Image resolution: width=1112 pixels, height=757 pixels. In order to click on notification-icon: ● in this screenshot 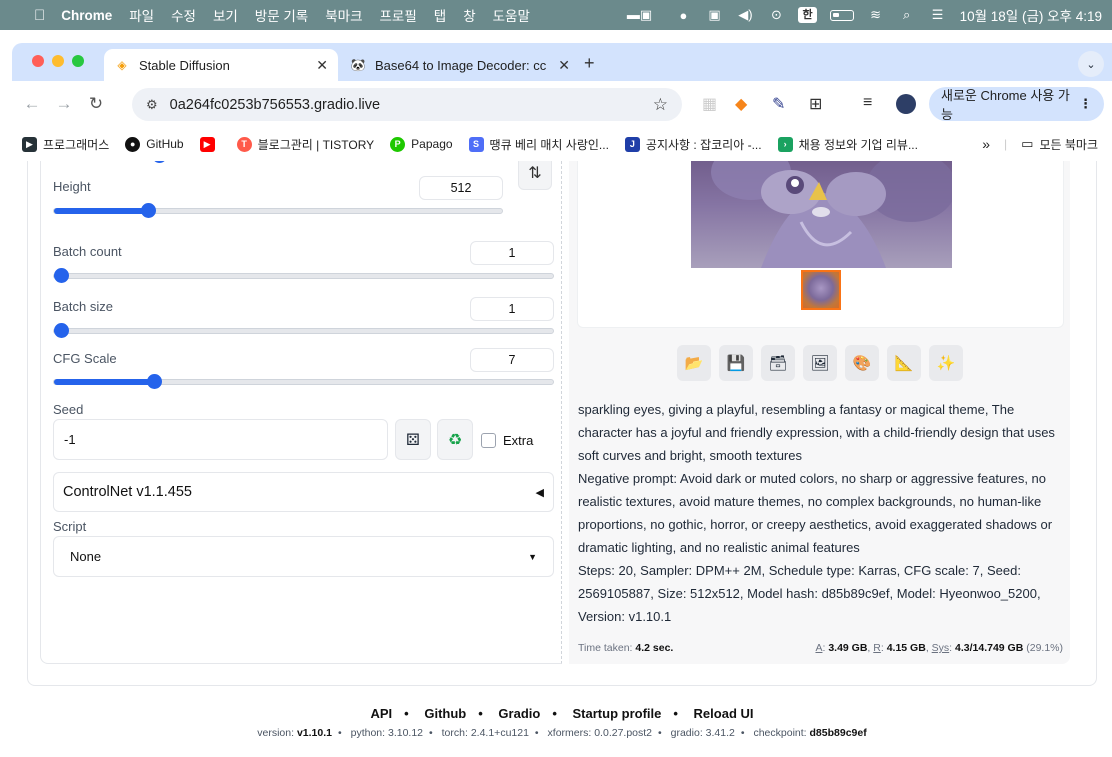, I will do `click(683, 15)`.